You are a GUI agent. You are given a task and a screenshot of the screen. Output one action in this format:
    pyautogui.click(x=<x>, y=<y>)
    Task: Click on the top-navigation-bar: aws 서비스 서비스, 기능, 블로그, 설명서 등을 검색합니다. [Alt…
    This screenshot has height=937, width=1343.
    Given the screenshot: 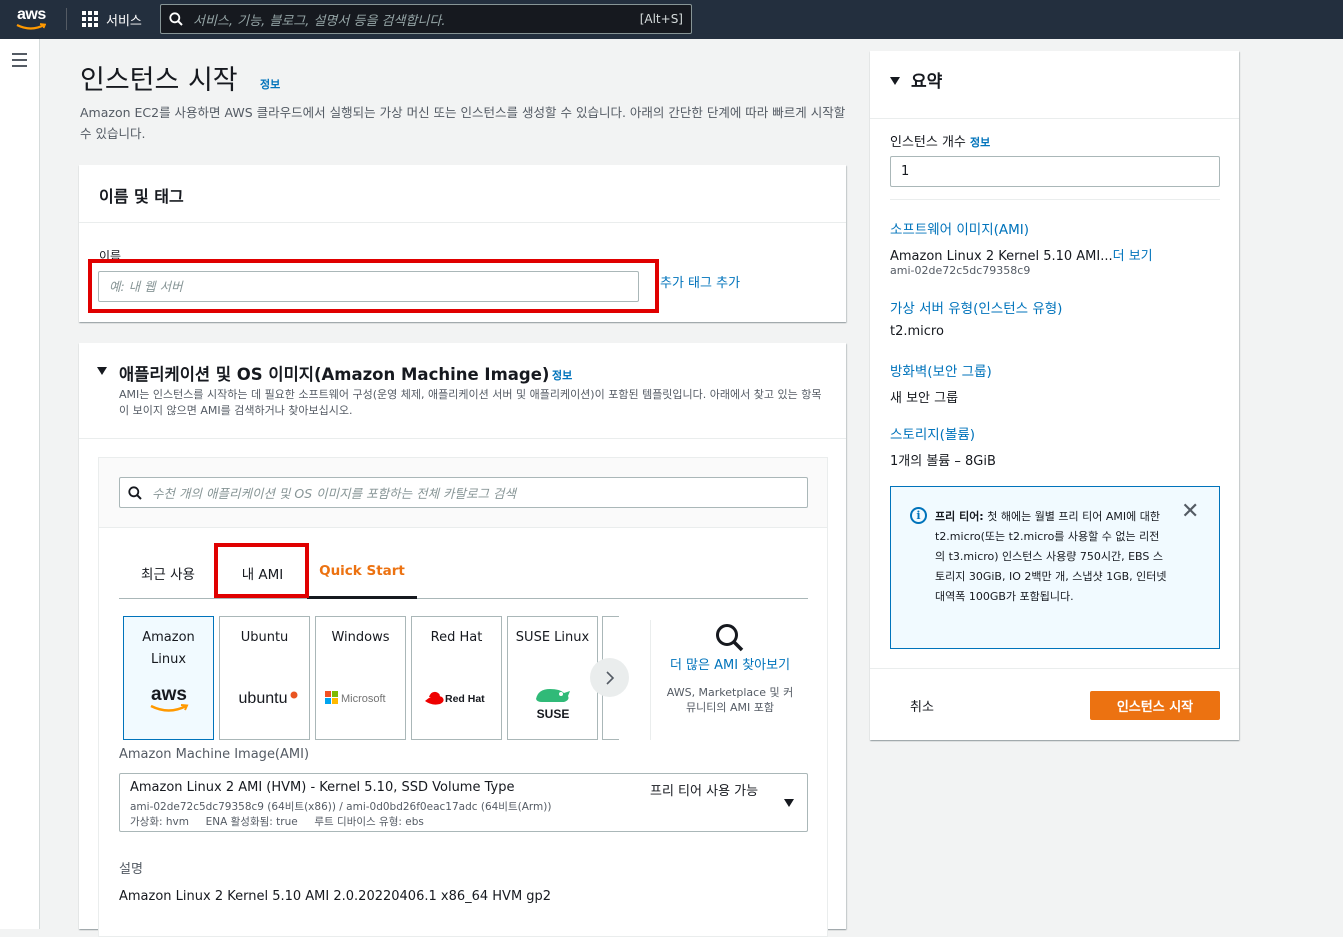 What is the action you would take?
    pyautogui.click(x=671, y=19)
    